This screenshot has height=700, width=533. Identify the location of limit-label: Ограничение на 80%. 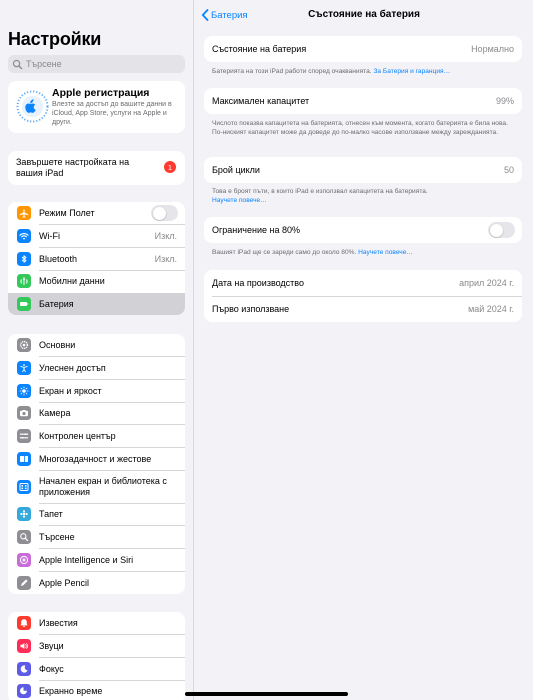
(256, 230).